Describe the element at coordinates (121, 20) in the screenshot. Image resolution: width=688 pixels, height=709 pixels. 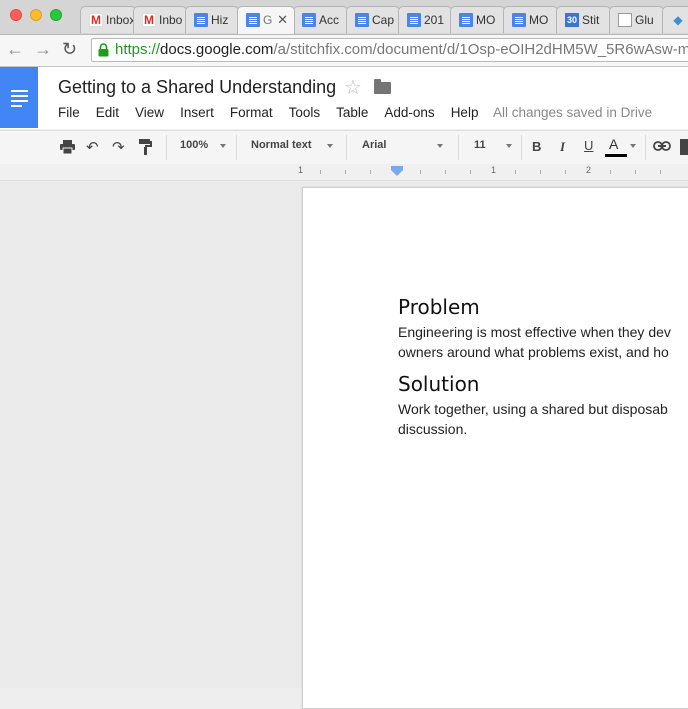
I see `tab-label: Inbox` at that location.